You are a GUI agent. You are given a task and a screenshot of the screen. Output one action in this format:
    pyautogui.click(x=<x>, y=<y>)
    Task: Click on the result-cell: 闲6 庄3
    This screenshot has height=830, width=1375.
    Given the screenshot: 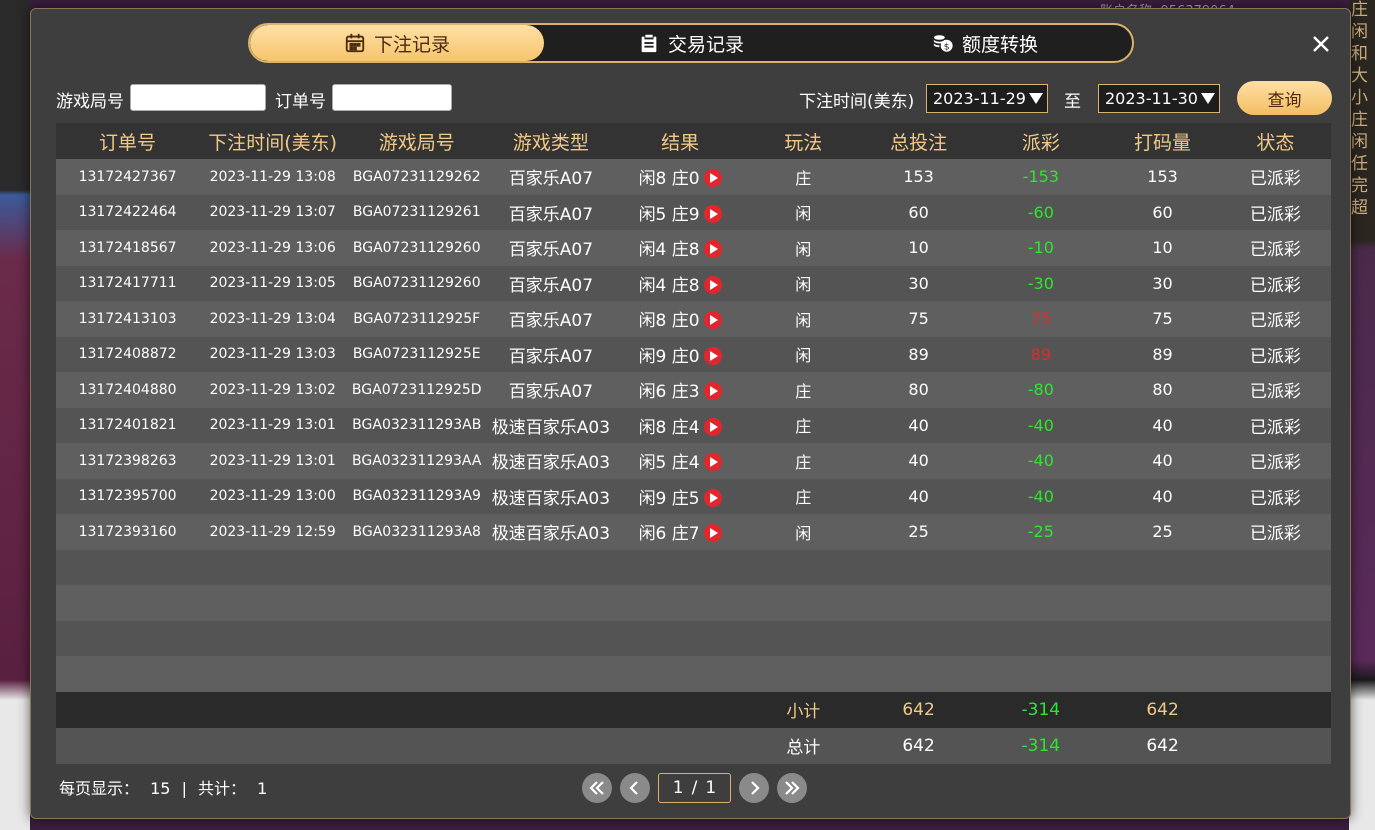 What is the action you would take?
    pyautogui.click(x=680, y=389)
    